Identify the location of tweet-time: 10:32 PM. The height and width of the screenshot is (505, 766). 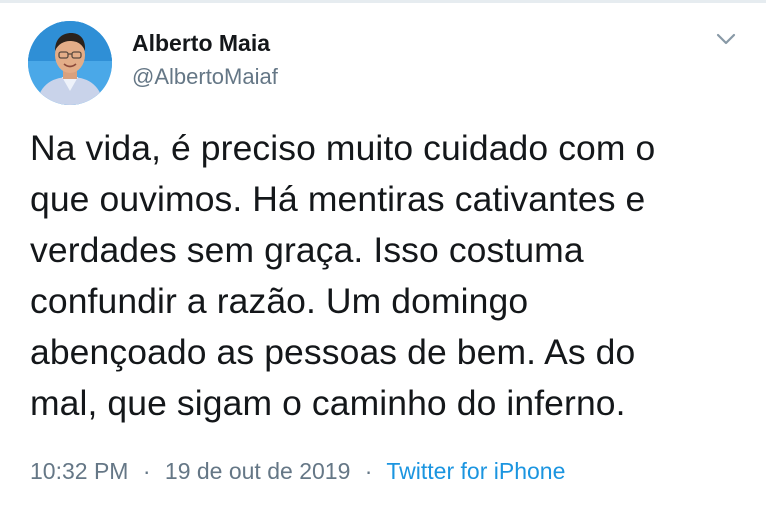
(79, 471).